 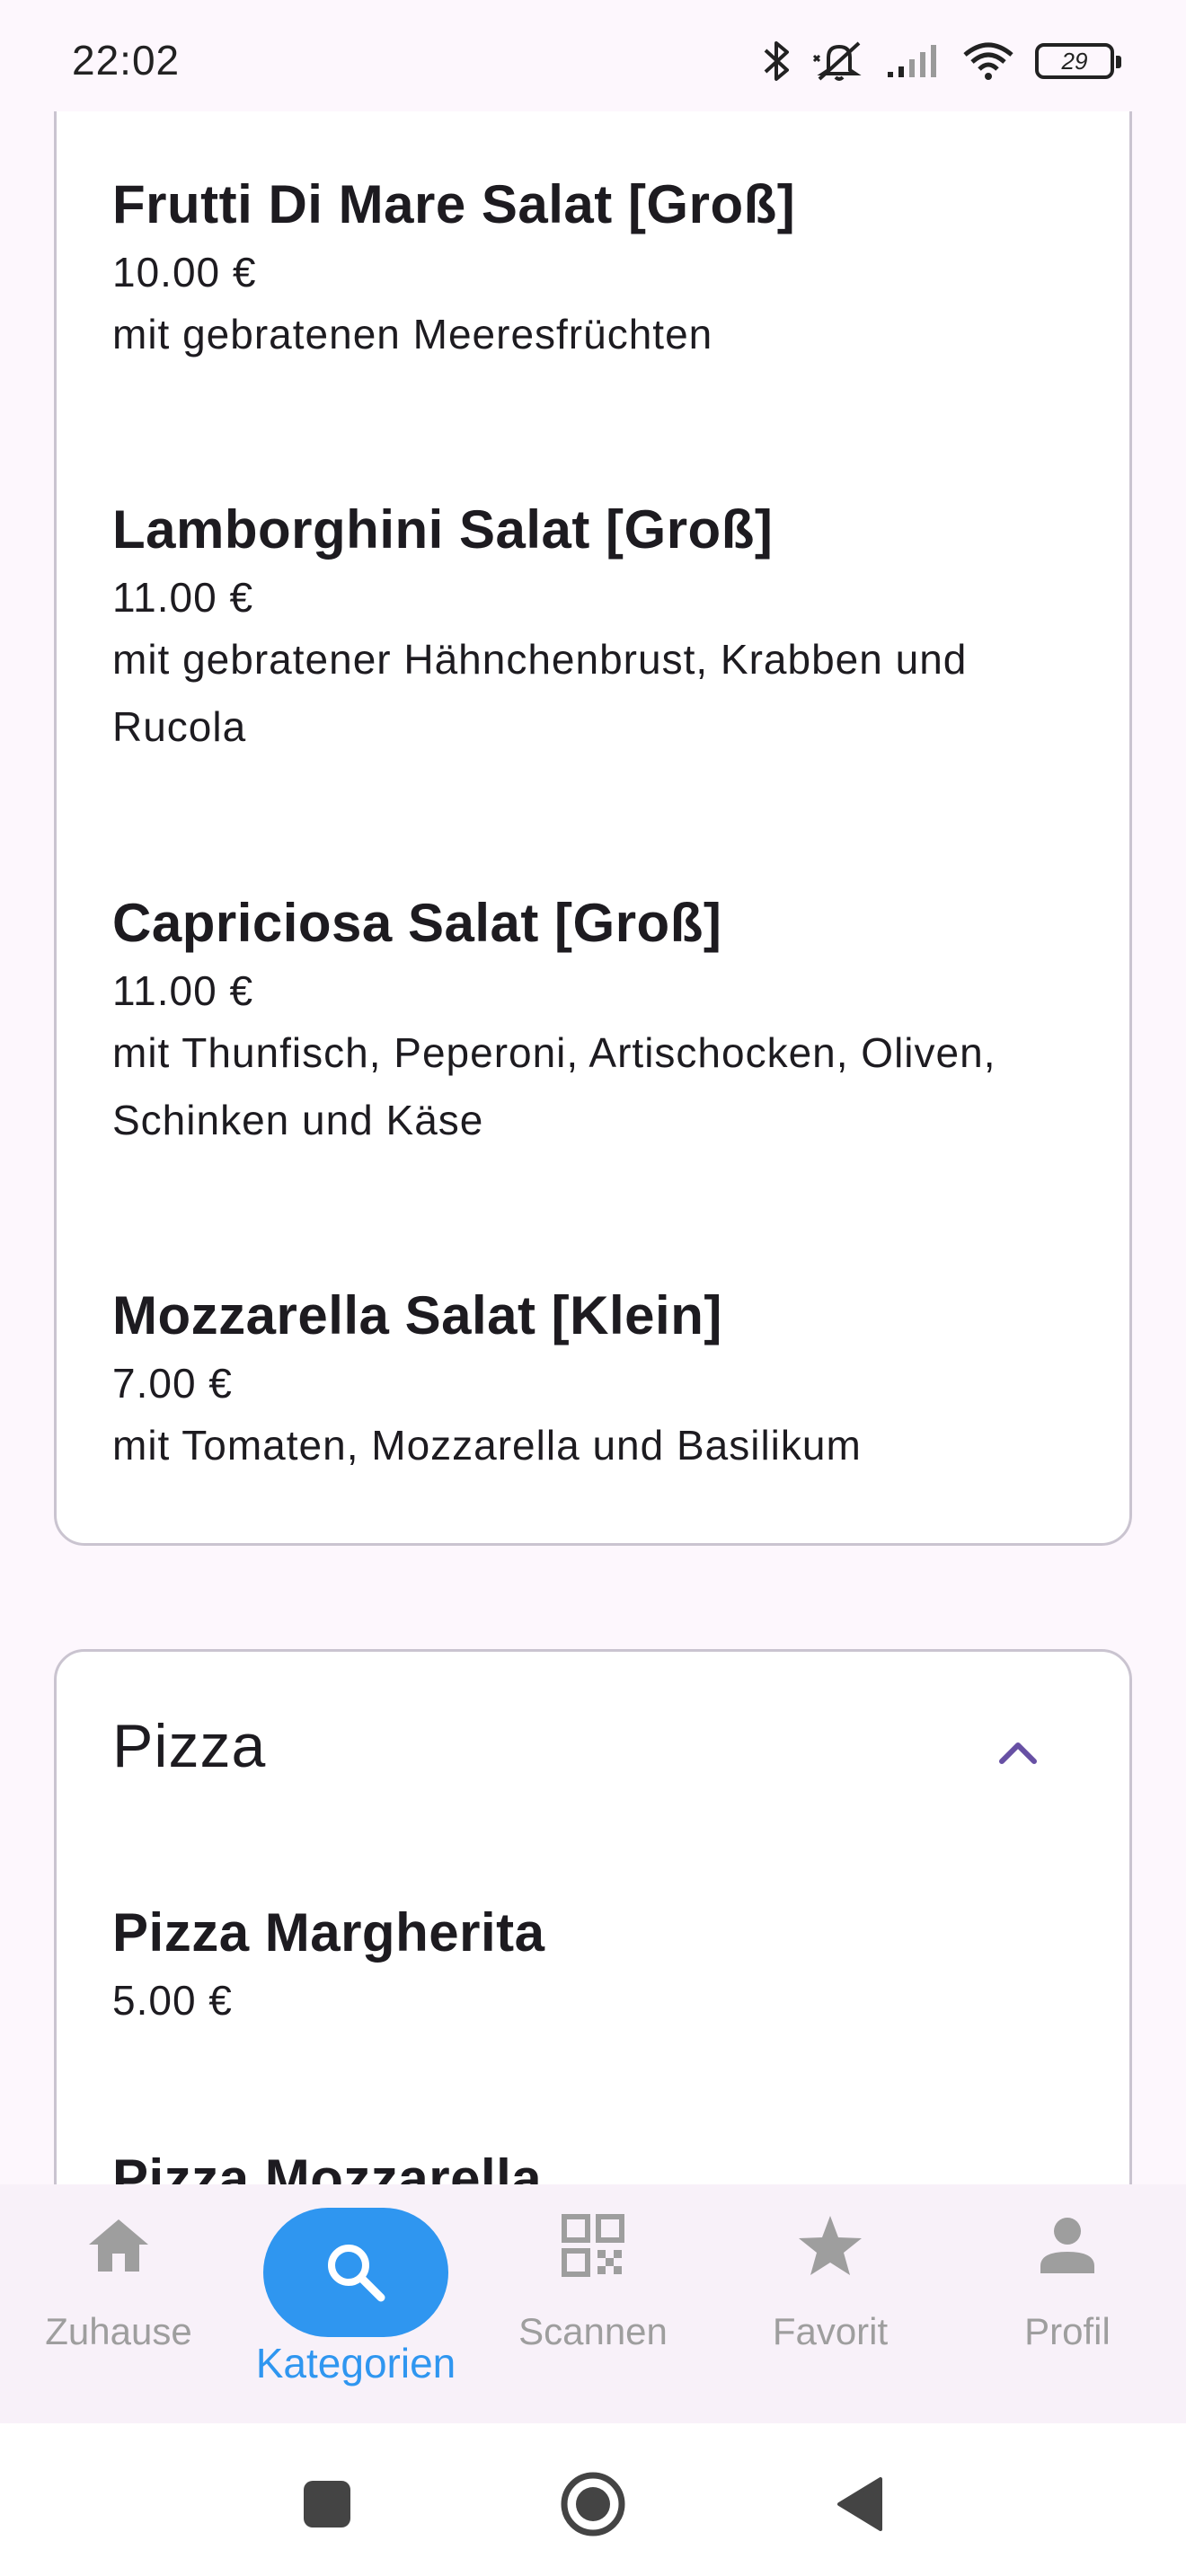 What do you see at coordinates (593, 2245) in the screenshot?
I see `qr-code-icon` at bounding box center [593, 2245].